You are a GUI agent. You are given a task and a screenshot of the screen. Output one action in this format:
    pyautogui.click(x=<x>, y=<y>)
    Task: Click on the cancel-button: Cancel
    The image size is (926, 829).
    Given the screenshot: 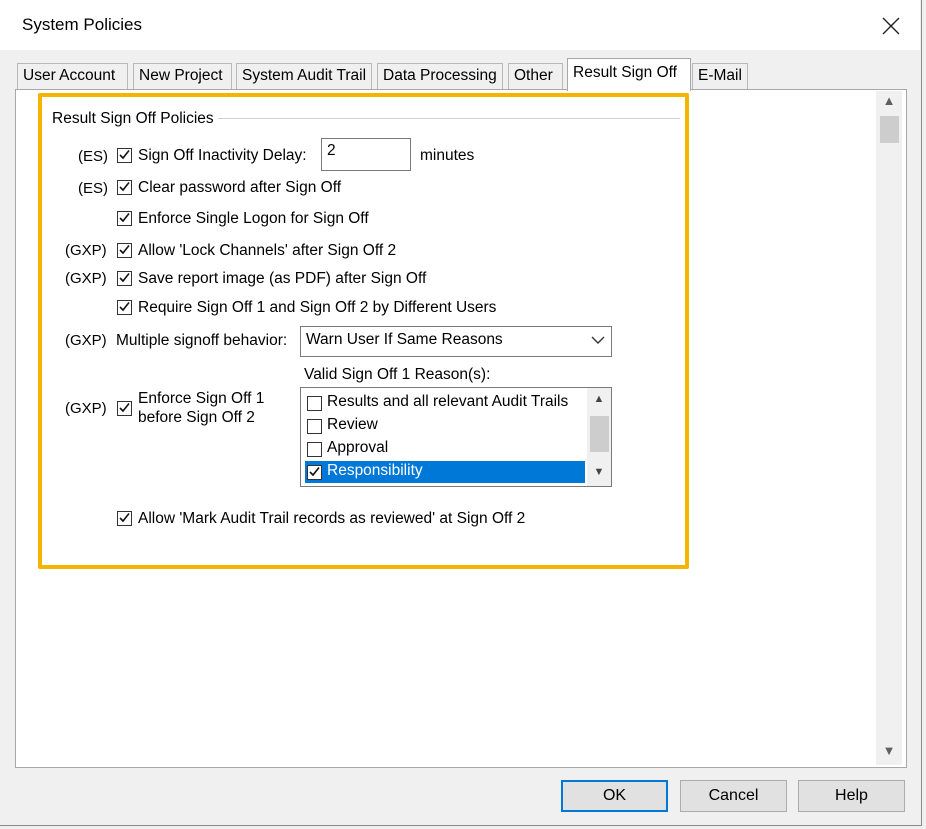 What is the action you would take?
    pyautogui.click(x=733, y=796)
    